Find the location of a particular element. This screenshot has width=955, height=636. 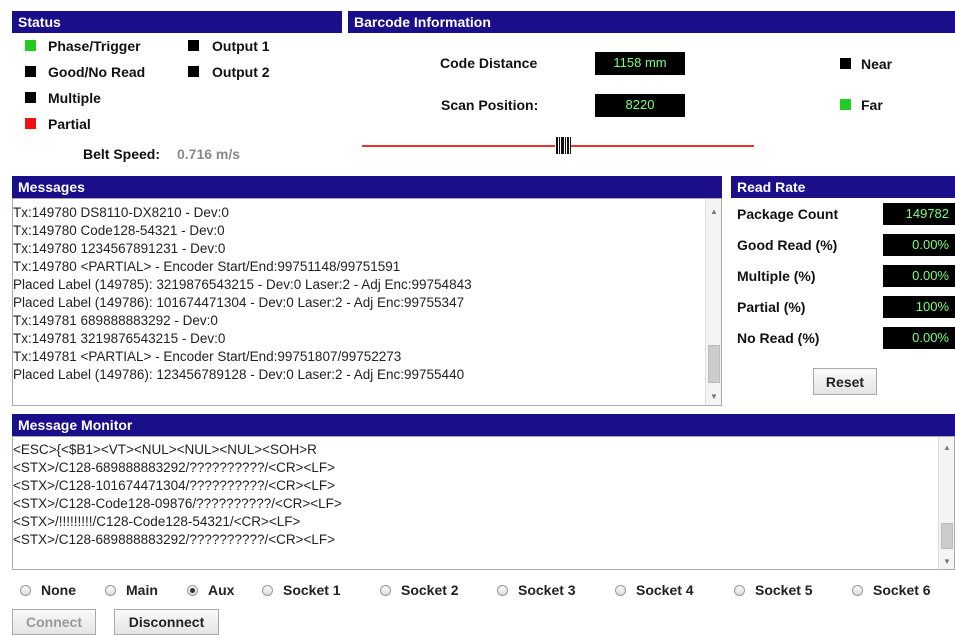

output-1-indicator is located at coordinates (193, 45).